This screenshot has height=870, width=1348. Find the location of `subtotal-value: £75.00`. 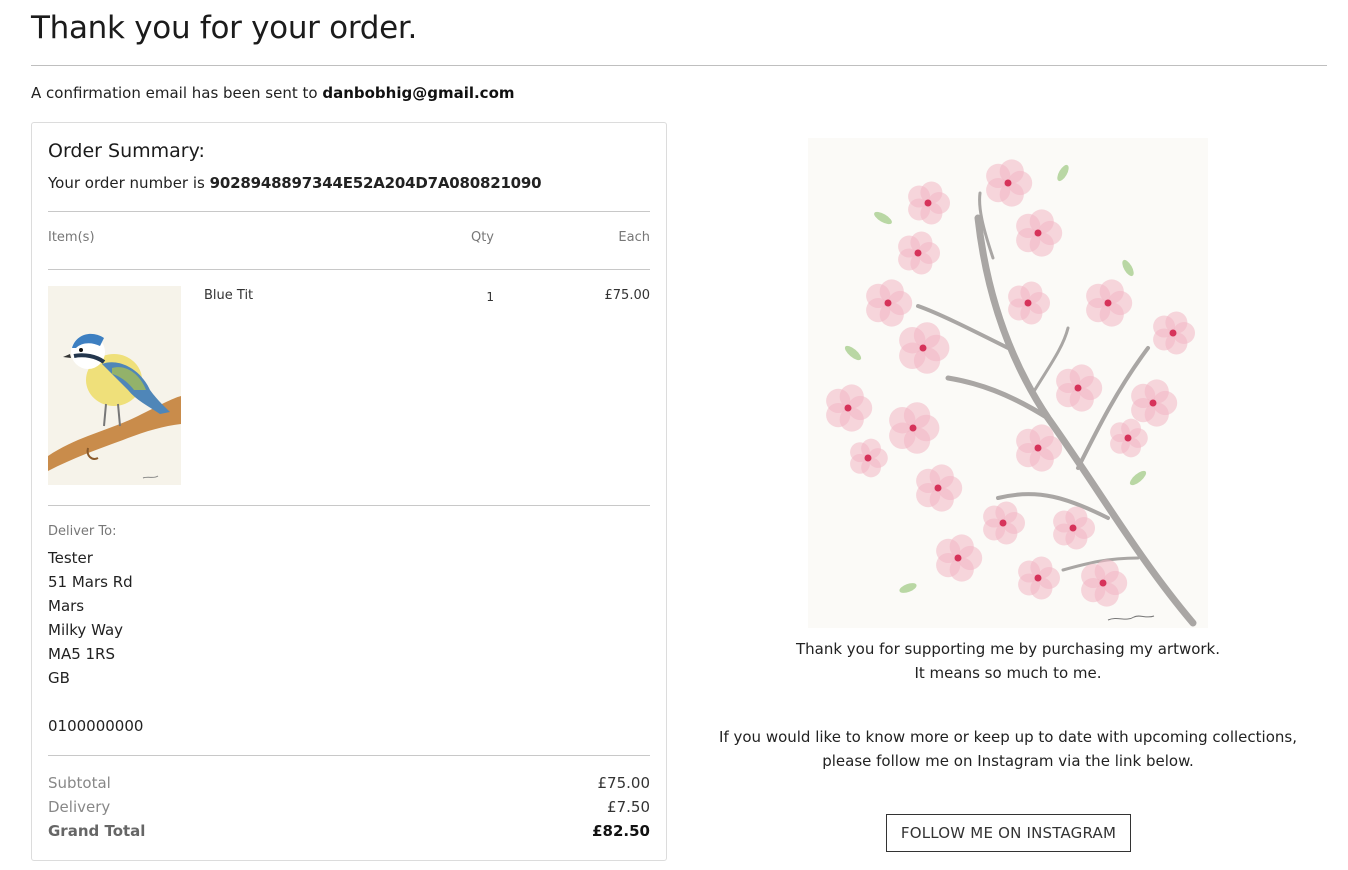

subtotal-value: £75.00 is located at coordinates (624, 783).